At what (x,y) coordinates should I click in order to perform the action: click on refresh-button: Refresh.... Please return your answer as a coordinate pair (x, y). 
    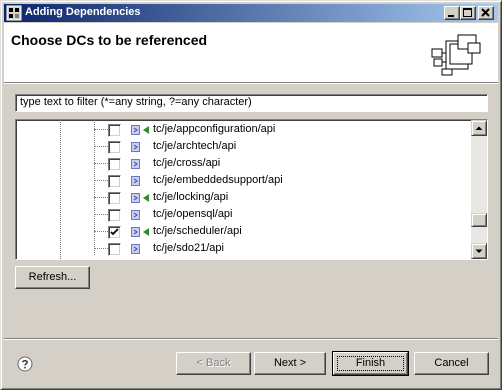
    Looking at the image, I should click on (52, 277).